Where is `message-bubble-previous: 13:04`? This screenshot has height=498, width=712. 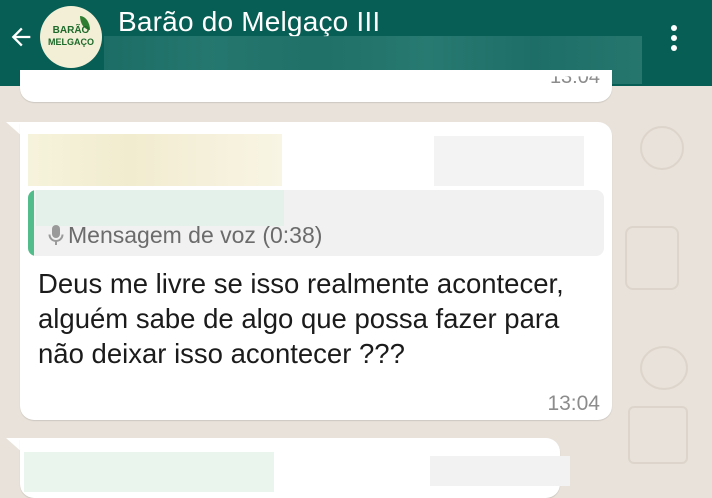
message-bubble-previous: 13:04 is located at coordinates (316, 86).